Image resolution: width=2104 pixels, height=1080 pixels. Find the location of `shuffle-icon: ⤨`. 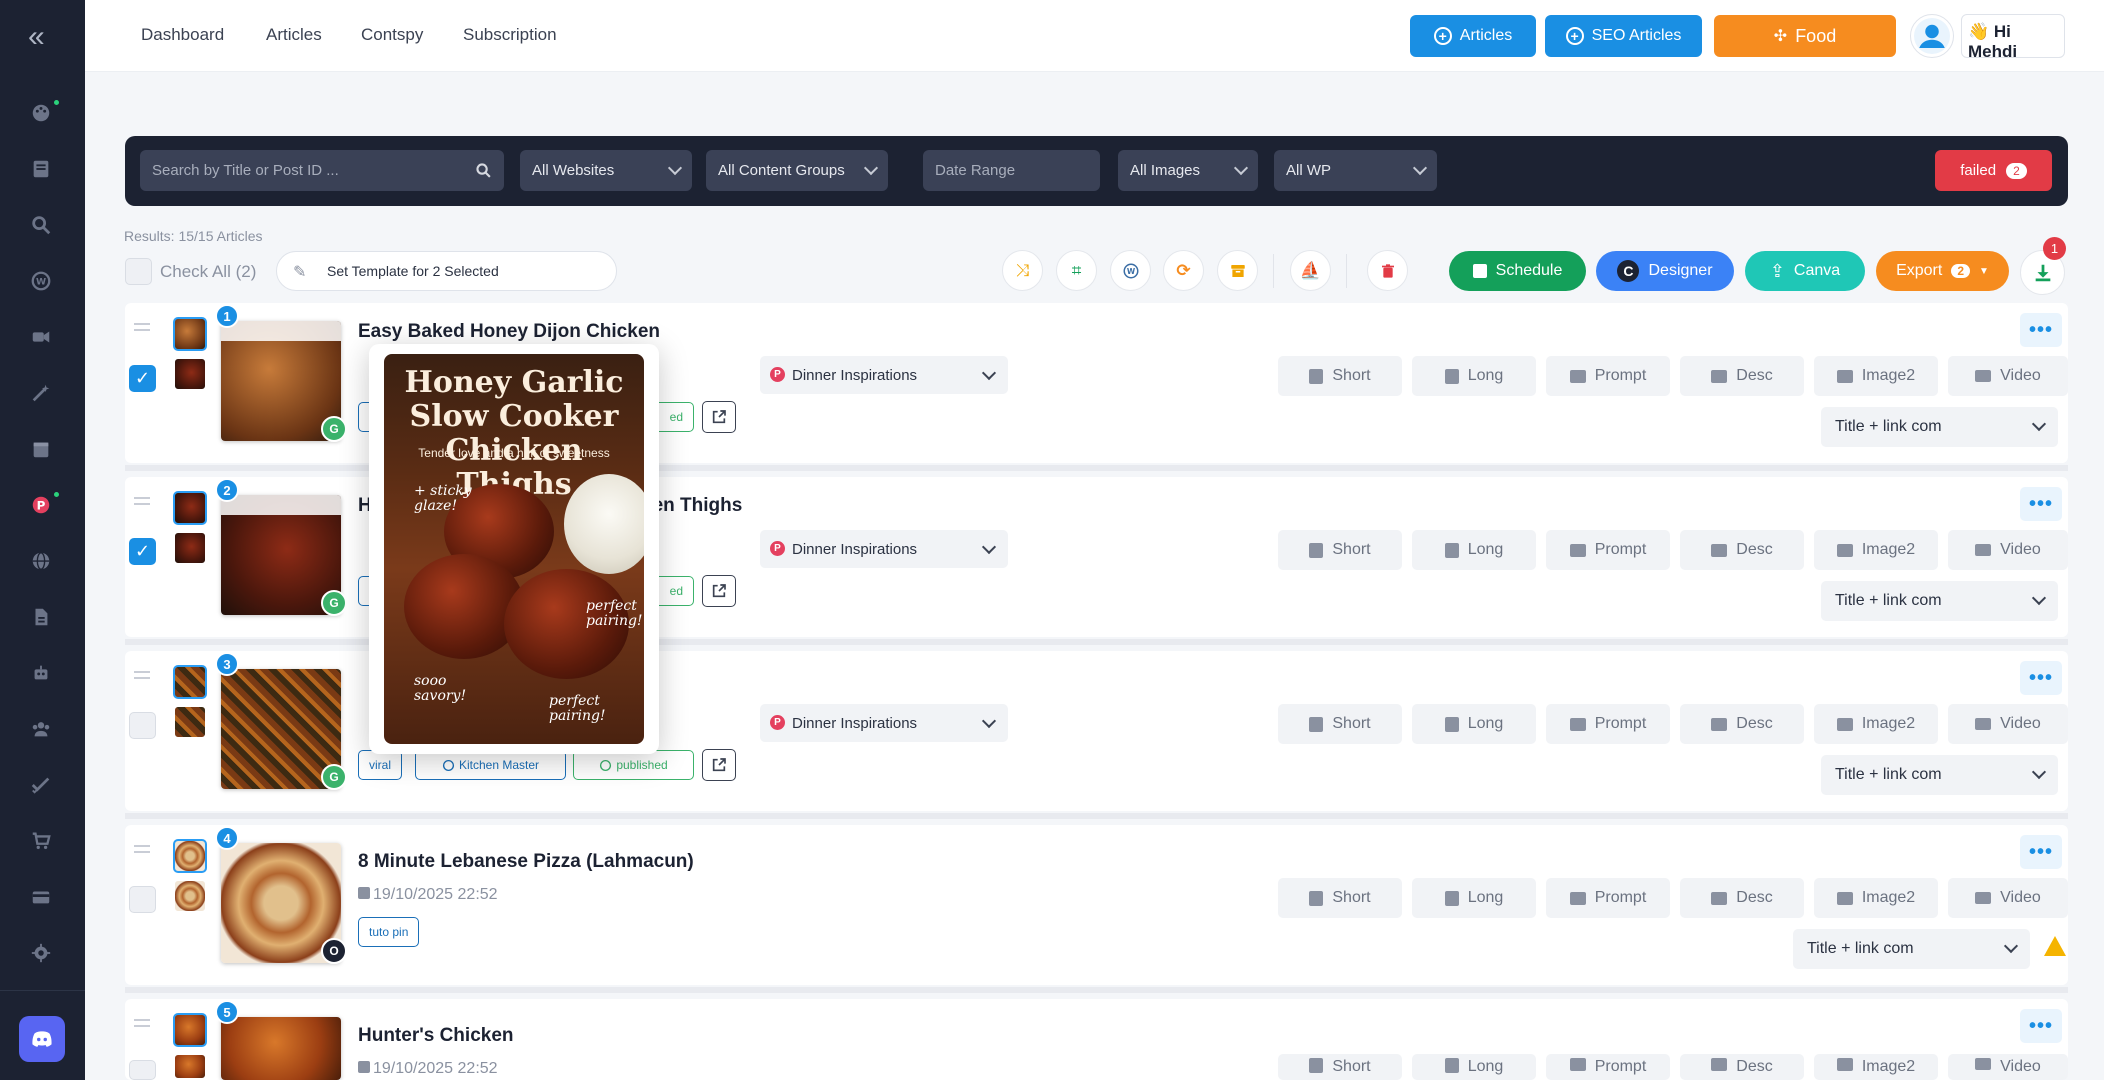

shuffle-icon: ⤨ is located at coordinates (1022, 270).